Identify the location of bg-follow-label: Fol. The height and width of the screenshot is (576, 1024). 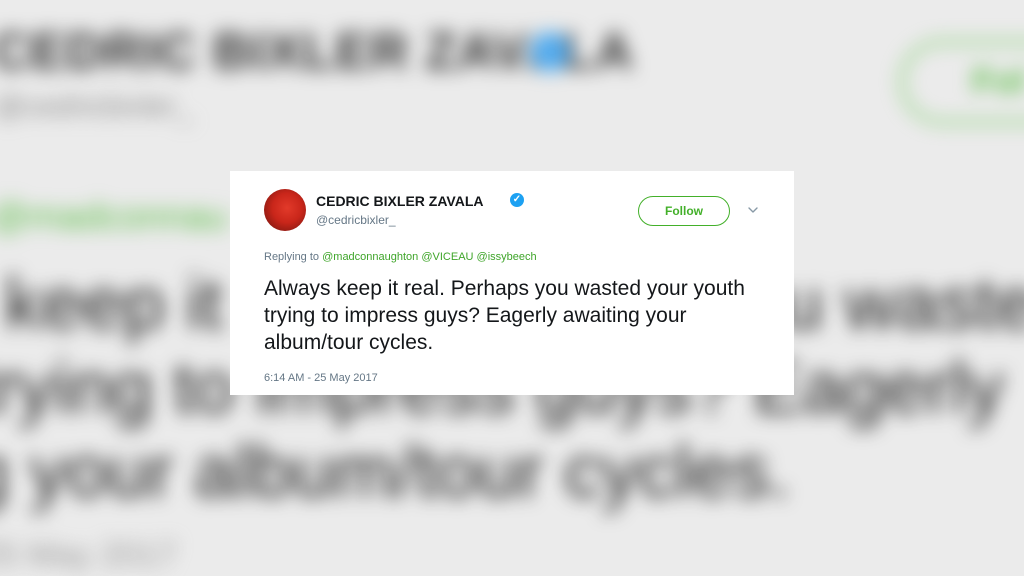
(998, 80).